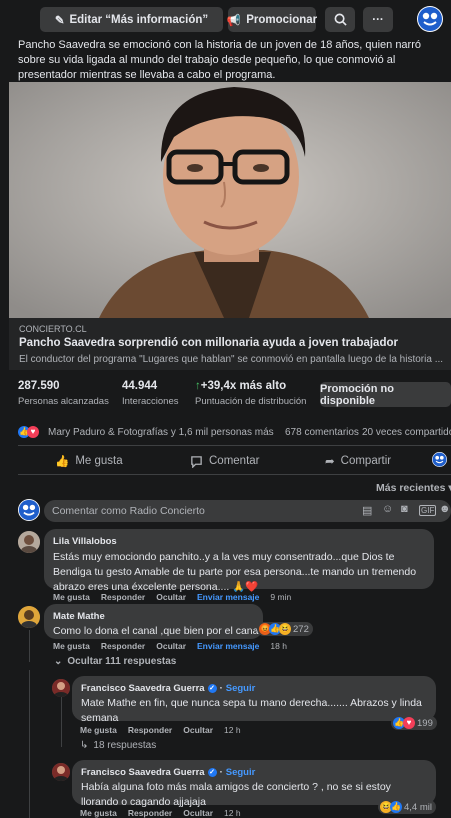  What do you see at coordinates (413, 488) in the screenshot?
I see `comment-sort-dropdown: Más recientes ▾` at bounding box center [413, 488].